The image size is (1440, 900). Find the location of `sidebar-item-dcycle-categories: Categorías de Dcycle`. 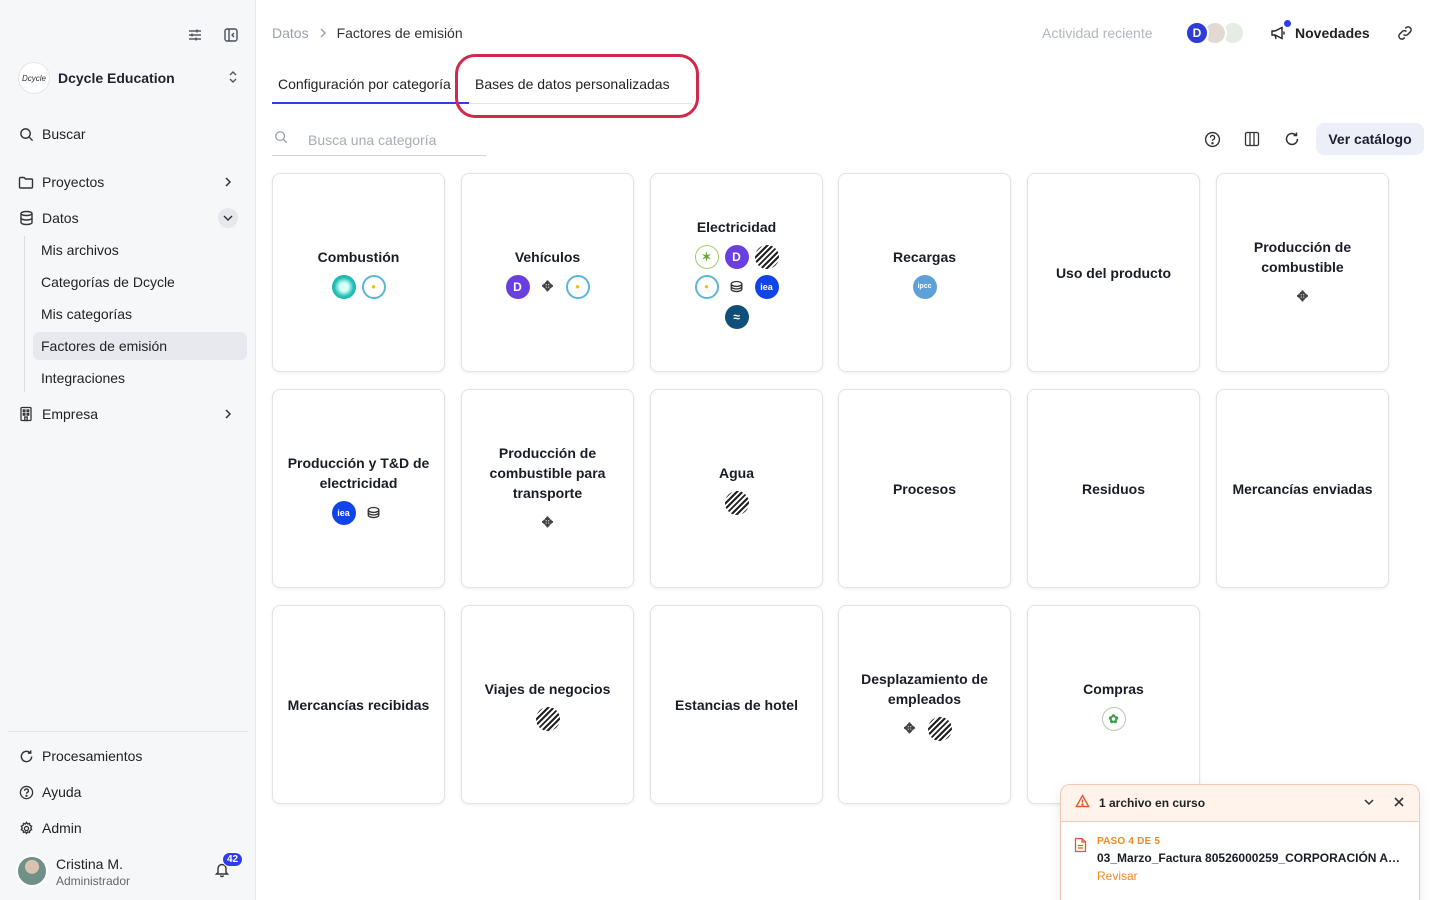

sidebar-item-dcycle-categories: Categorías de Dcycle is located at coordinates (140, 282).